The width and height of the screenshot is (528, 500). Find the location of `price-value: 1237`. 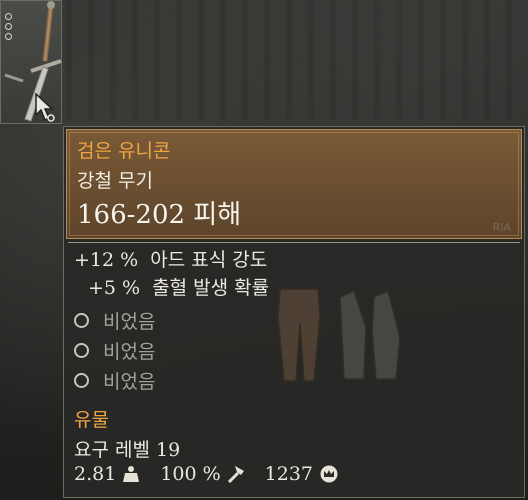

price-value: 1237 is located at coordinates (289, 474).